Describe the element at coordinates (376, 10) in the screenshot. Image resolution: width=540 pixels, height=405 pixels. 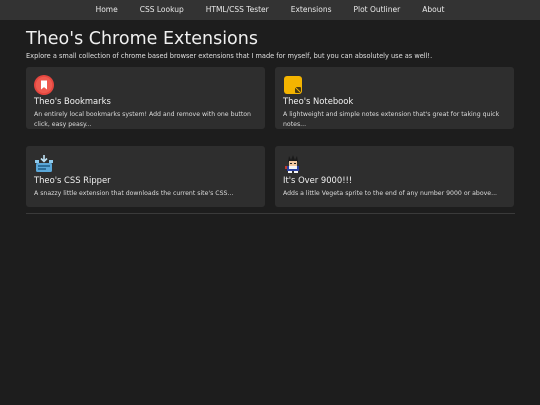
I see `nav-plot-outliner: Plot Outliner` at that location.